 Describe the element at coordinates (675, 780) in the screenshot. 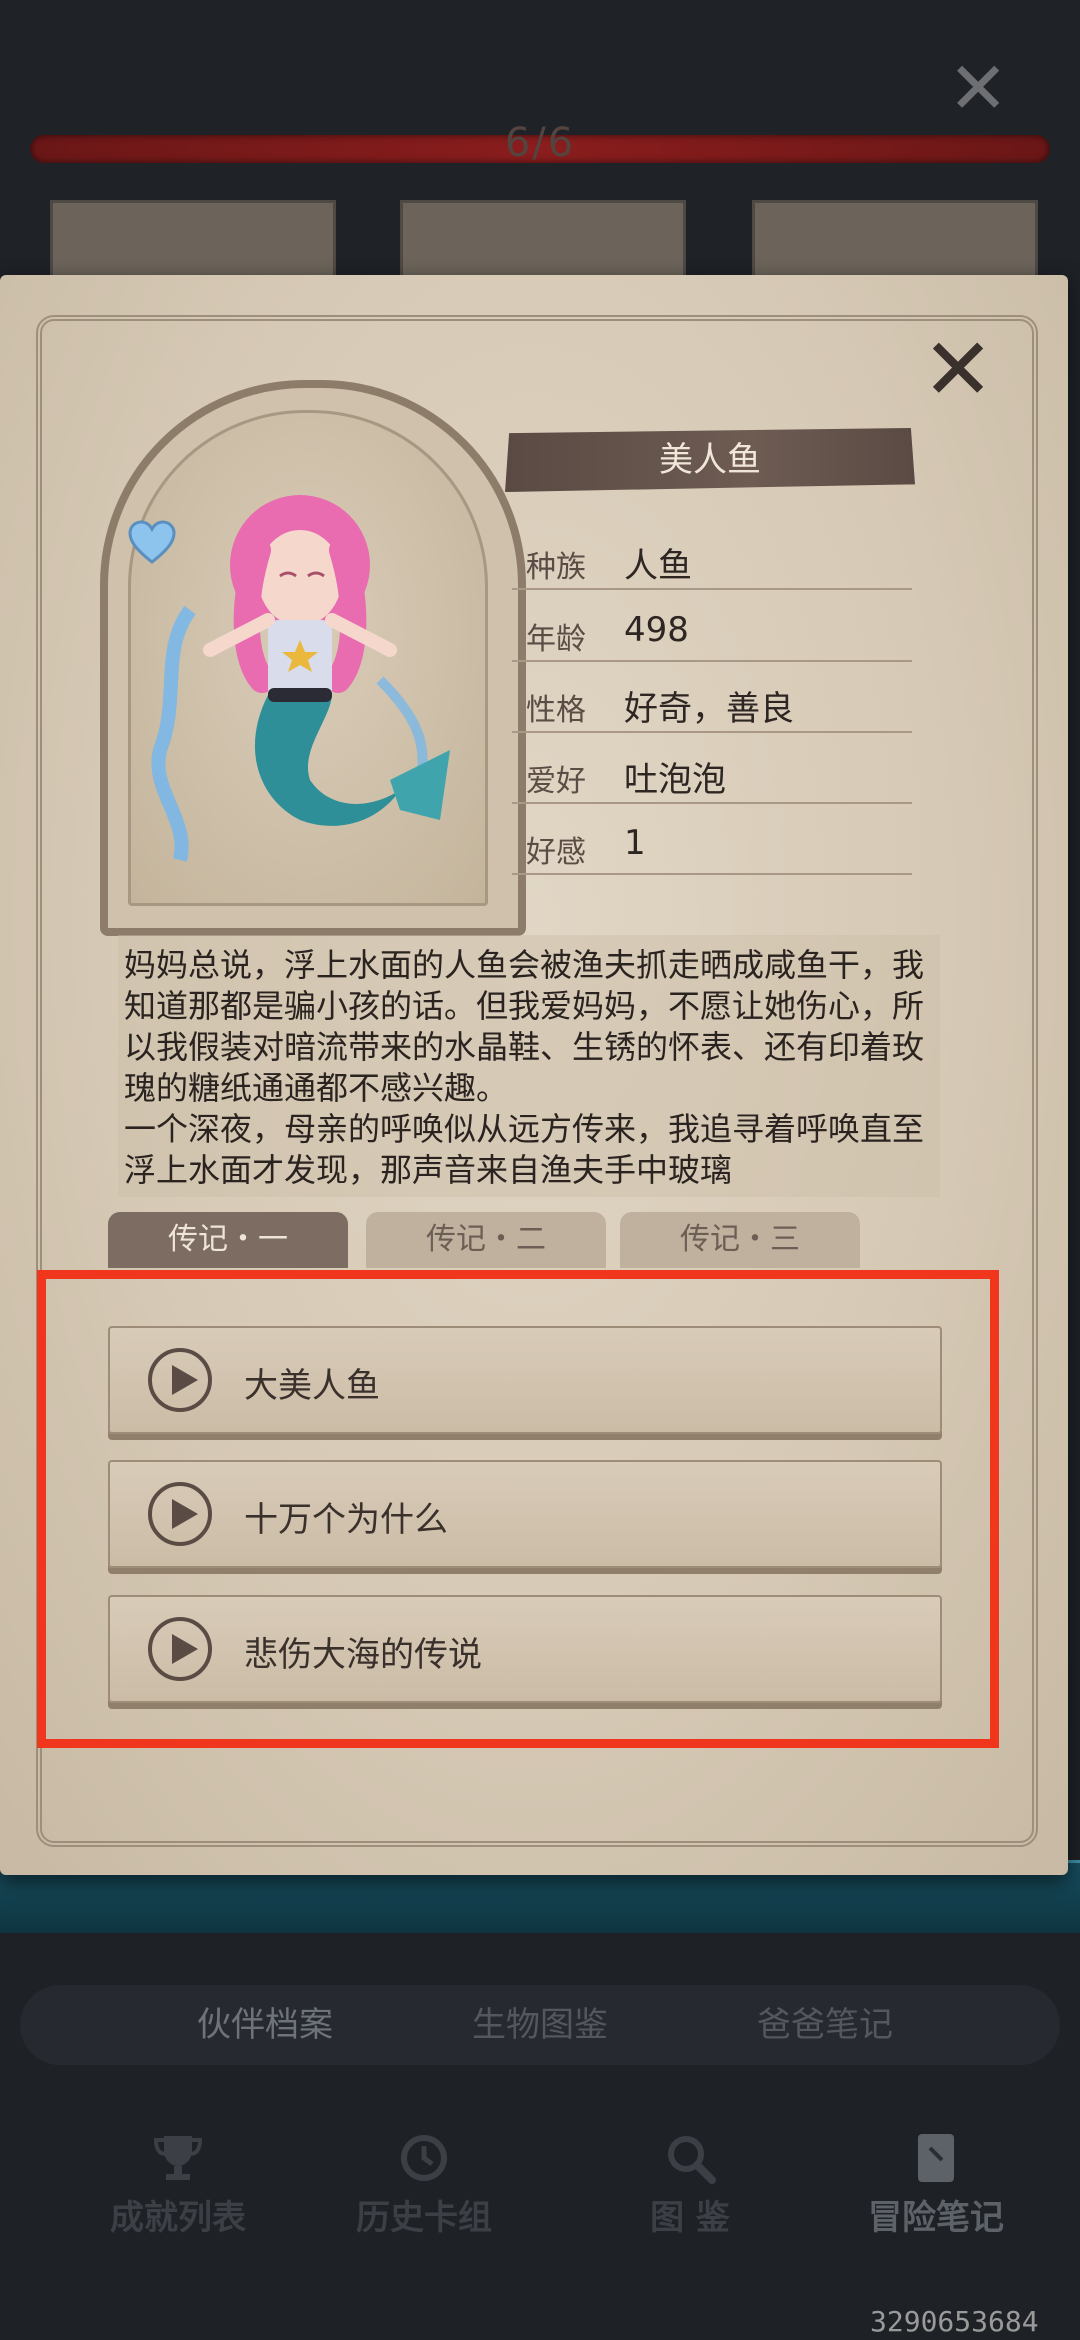

I see `info-value: 吐泡泡` at that location.